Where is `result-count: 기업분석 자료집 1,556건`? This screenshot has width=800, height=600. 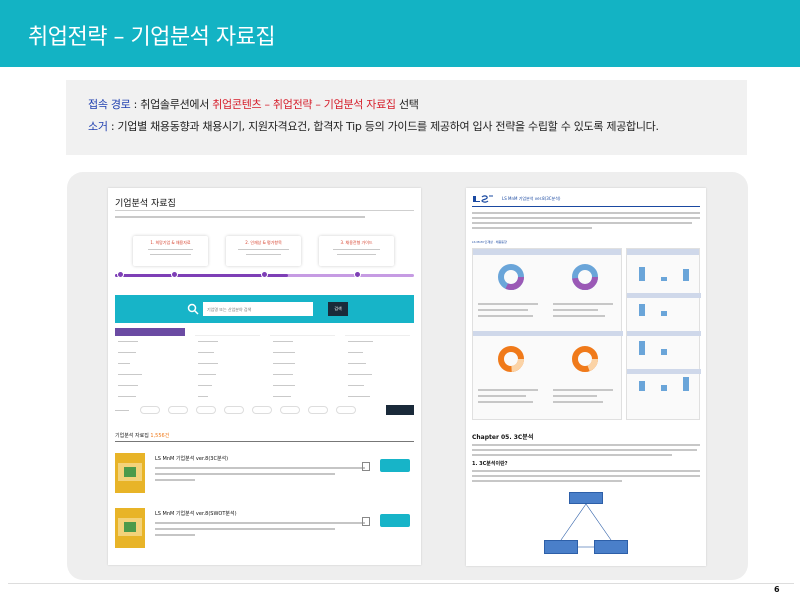
result-count: 기업분석 자료집 1,556건 is located at coordinates (142, 435).